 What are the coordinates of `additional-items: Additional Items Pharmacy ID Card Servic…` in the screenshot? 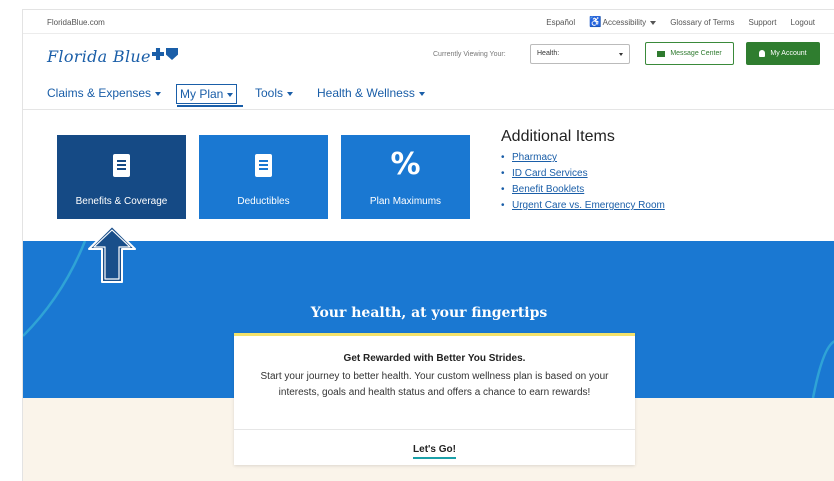 It's located at (583, 171).